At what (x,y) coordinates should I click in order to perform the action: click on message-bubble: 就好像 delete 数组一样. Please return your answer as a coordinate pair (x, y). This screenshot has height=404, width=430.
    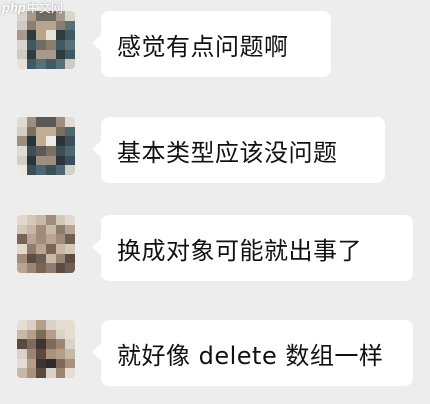
    Looking at the image, I should click on (252, 353).